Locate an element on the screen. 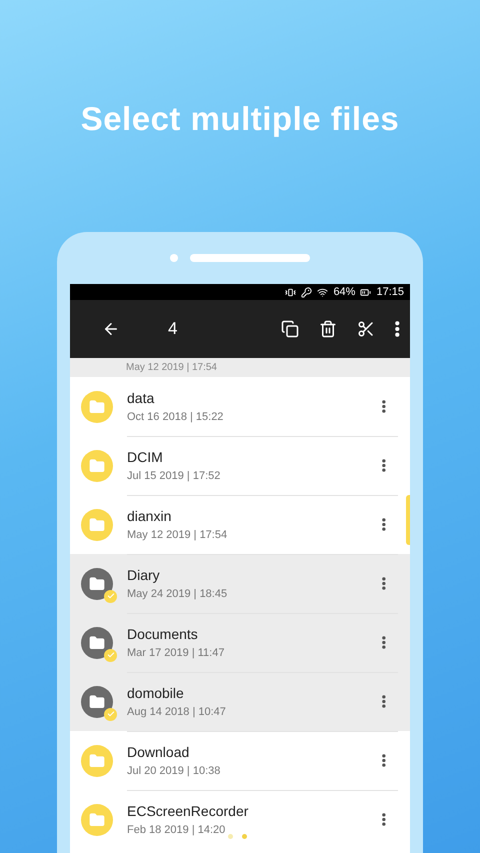  key-icon is located at coordinates (306, 292).